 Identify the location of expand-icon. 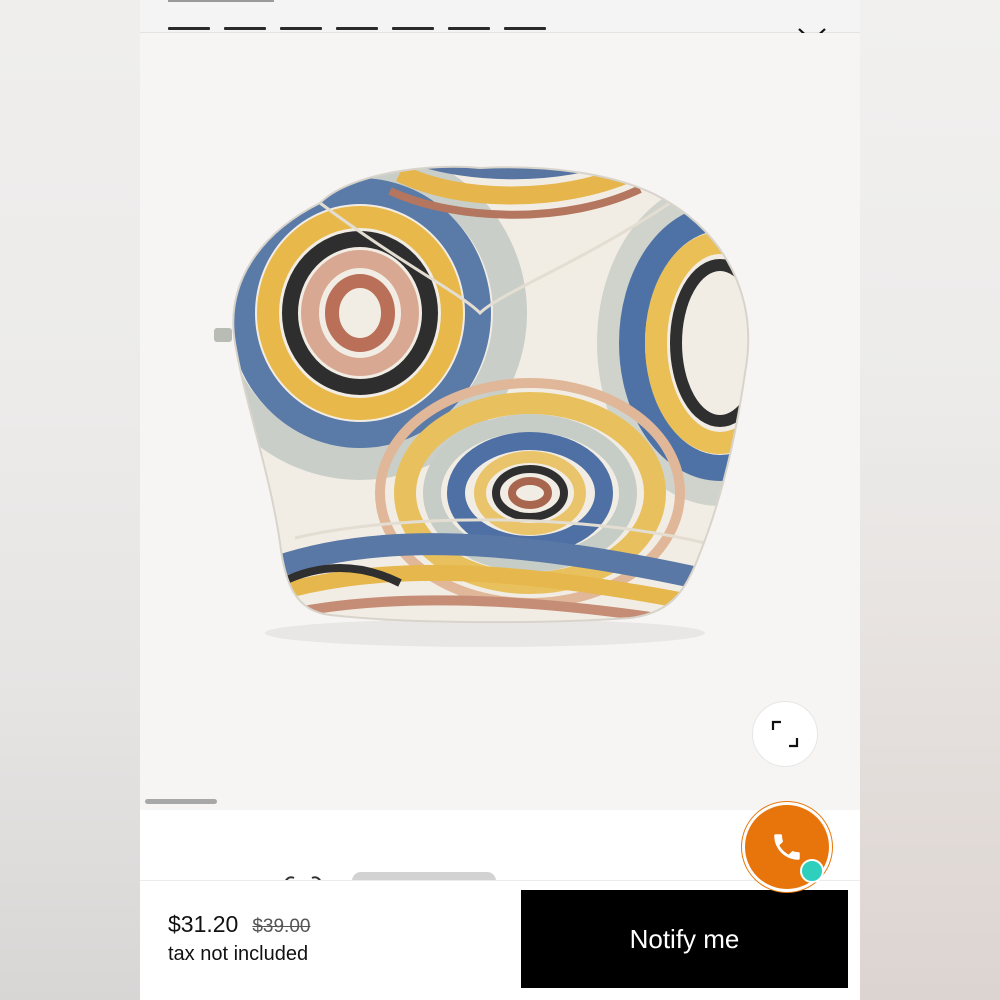
(785, 734).